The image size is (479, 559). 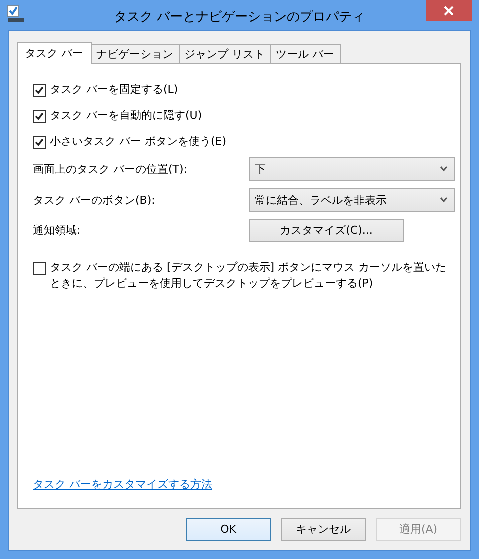 I want to click on dropdown: 下, so click(x=352, y=169).